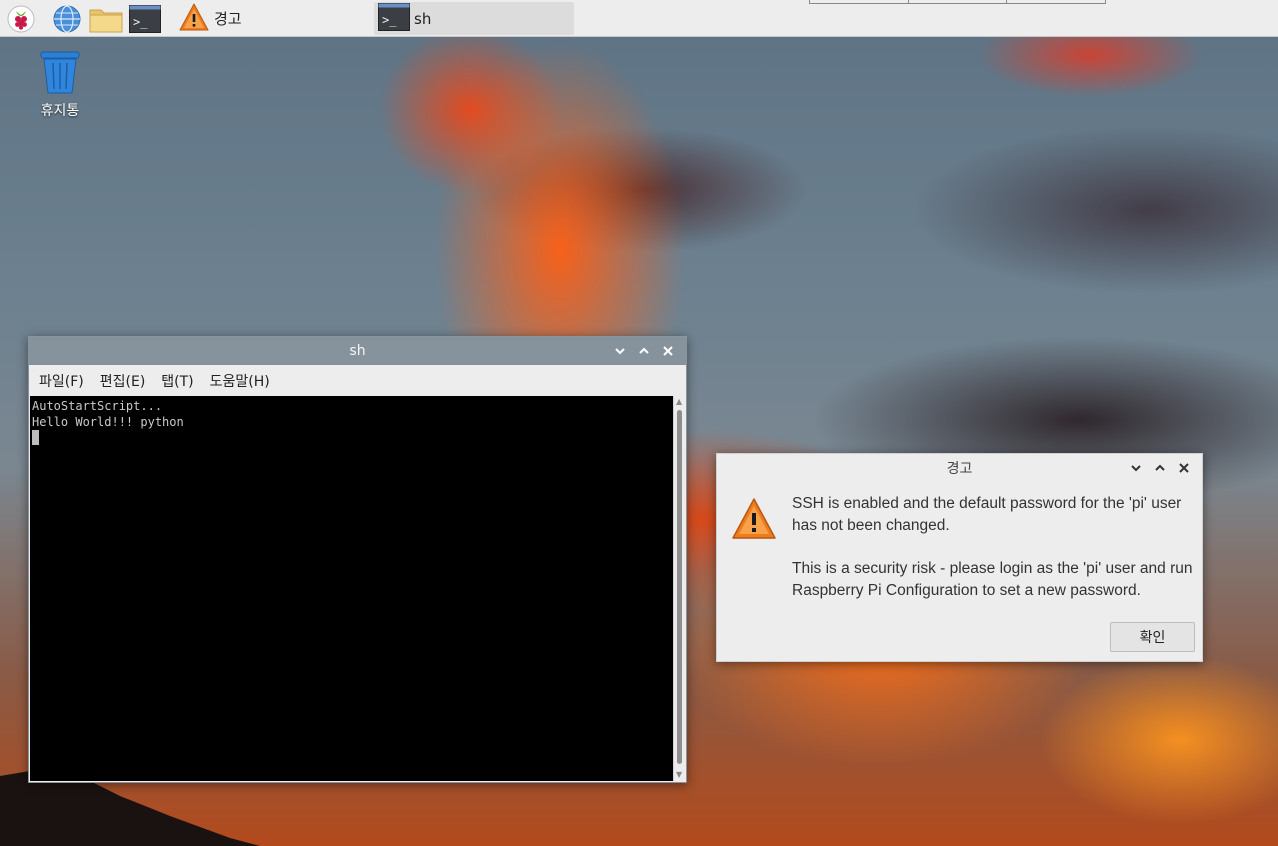 The width and height of the screenshot is (1278, 846). I want to click on terminal-menubar: 파일(F) 편집(E) 탭(T) 도움말(H), so click(357, 380).